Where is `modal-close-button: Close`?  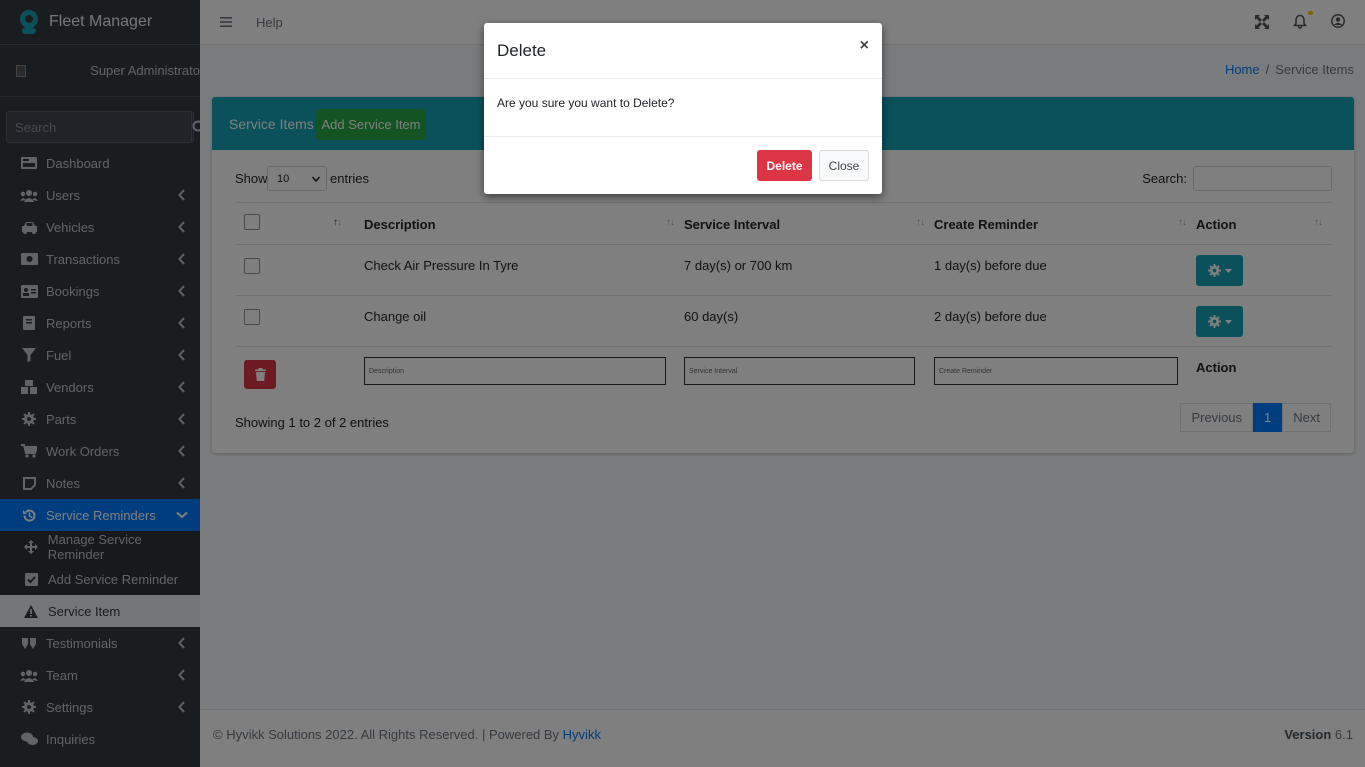
modal-close-button: Close is located at coordinates (844, 165).